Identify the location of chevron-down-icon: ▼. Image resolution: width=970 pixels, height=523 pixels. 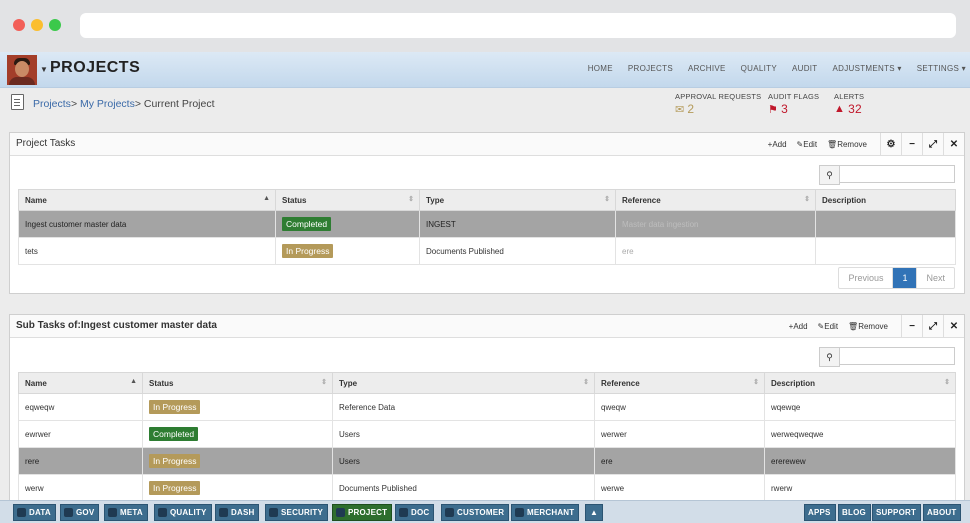
(44, 69).